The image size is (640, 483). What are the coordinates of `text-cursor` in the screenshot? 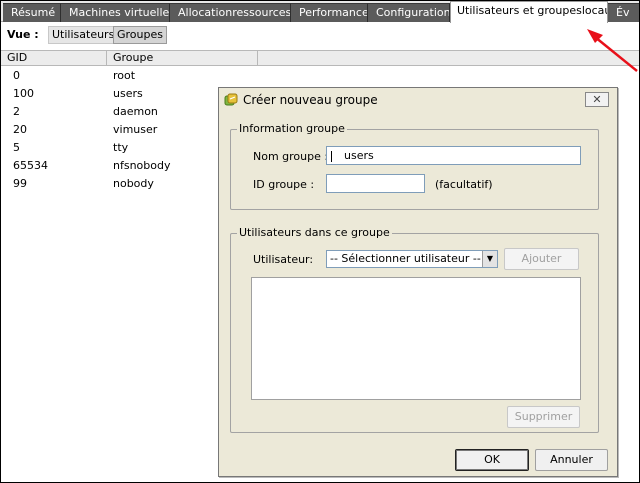 It's located at (331, 156).